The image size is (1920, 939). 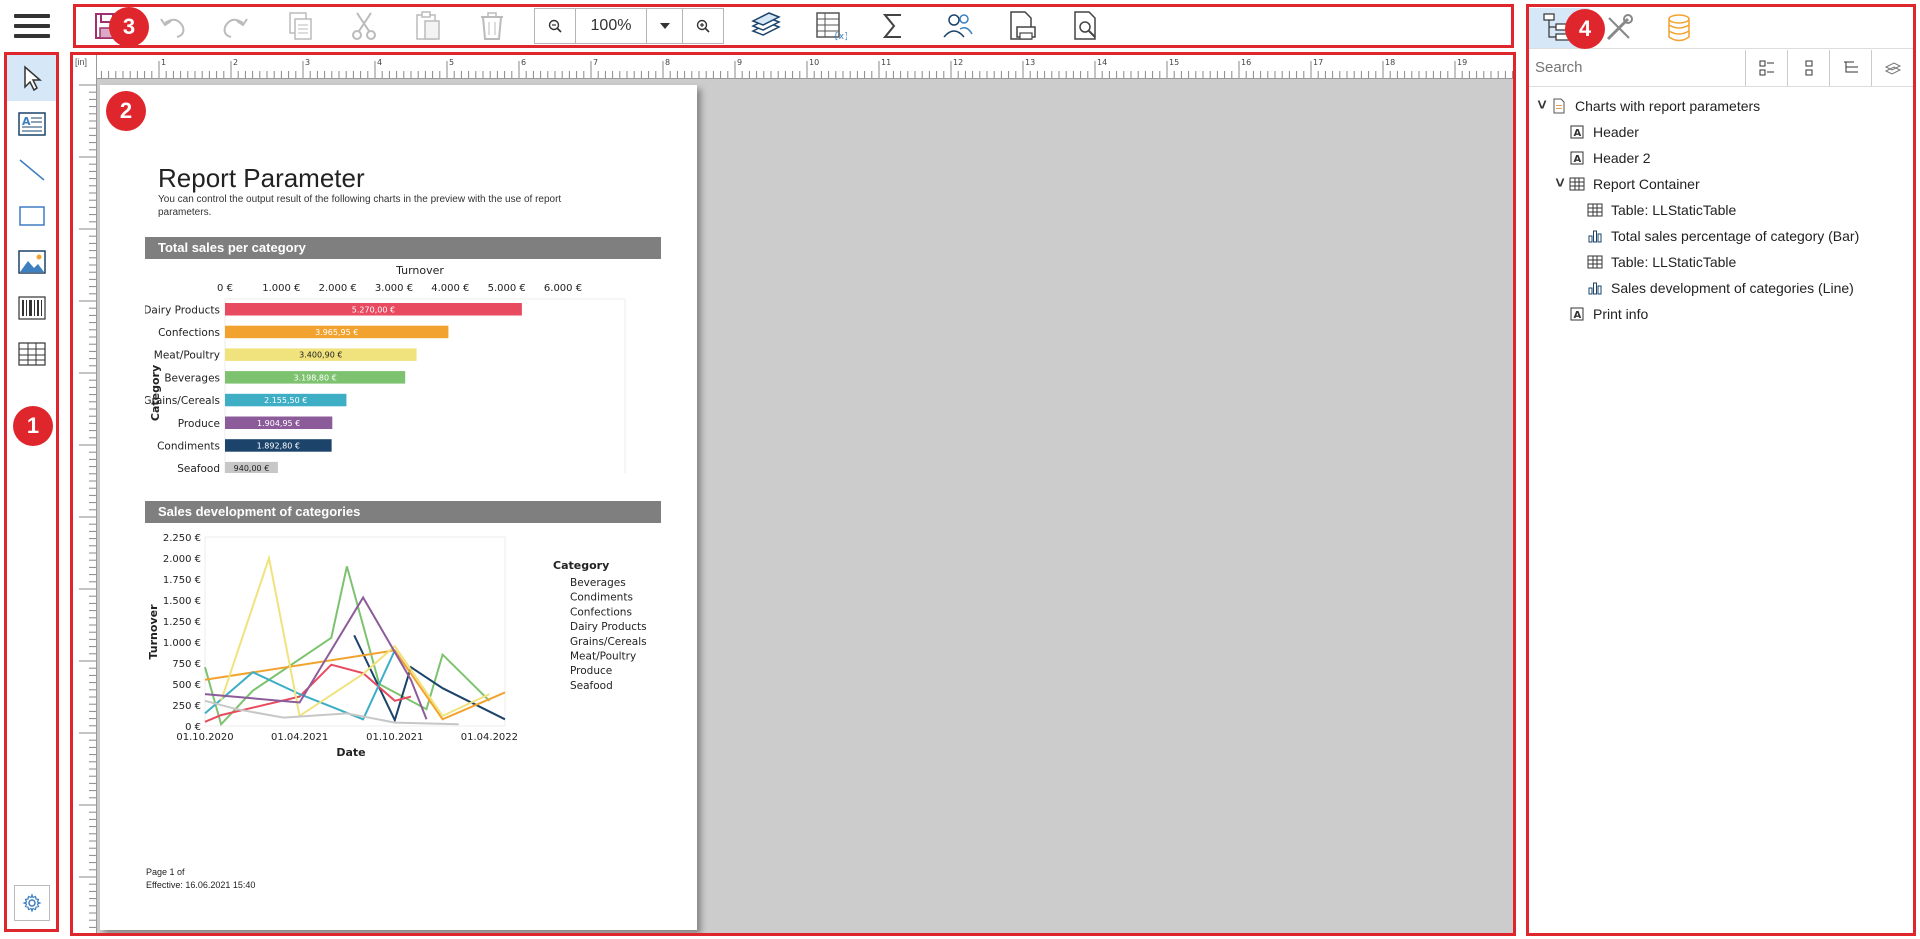 I want to click on section-header-total-sales: Total sales per category, so click(x=403, y=248).